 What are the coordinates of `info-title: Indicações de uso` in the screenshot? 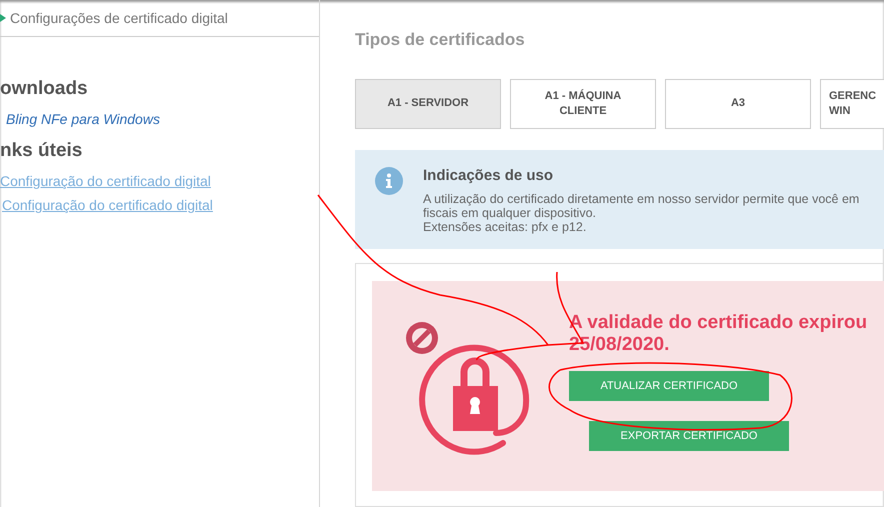 It's located at (488, 175).